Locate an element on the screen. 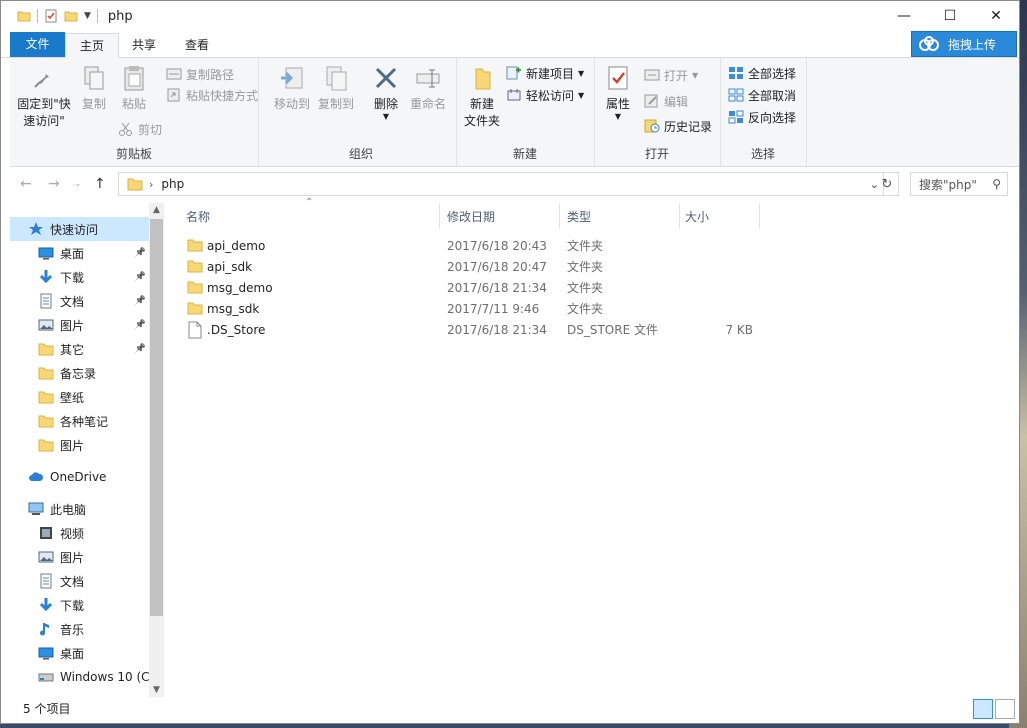  select-none-button: 全部取消 is located at coordinates (762, 95).